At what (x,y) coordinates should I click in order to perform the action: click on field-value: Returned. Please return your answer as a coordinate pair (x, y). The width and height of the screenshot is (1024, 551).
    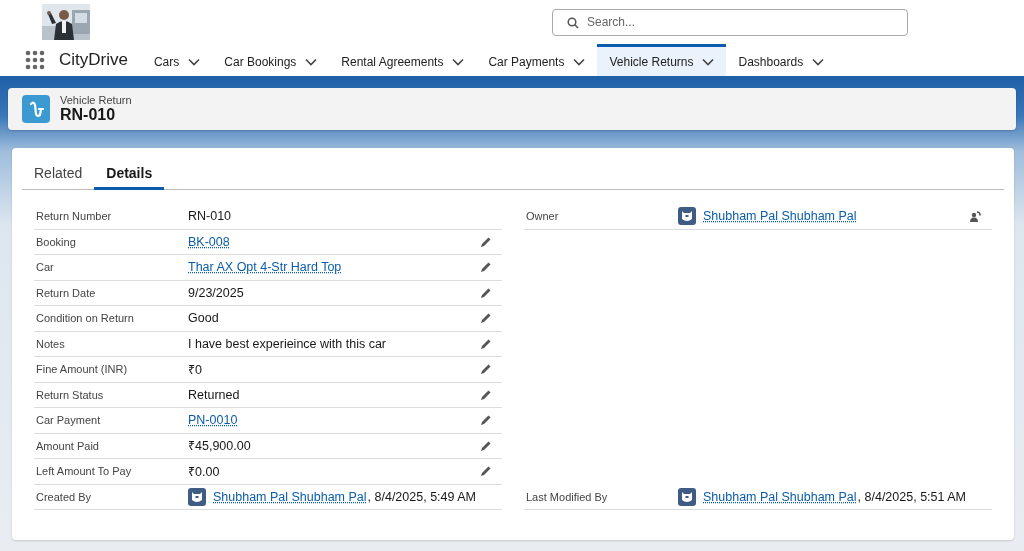
    Looking at the image, I should click on (214, 394).